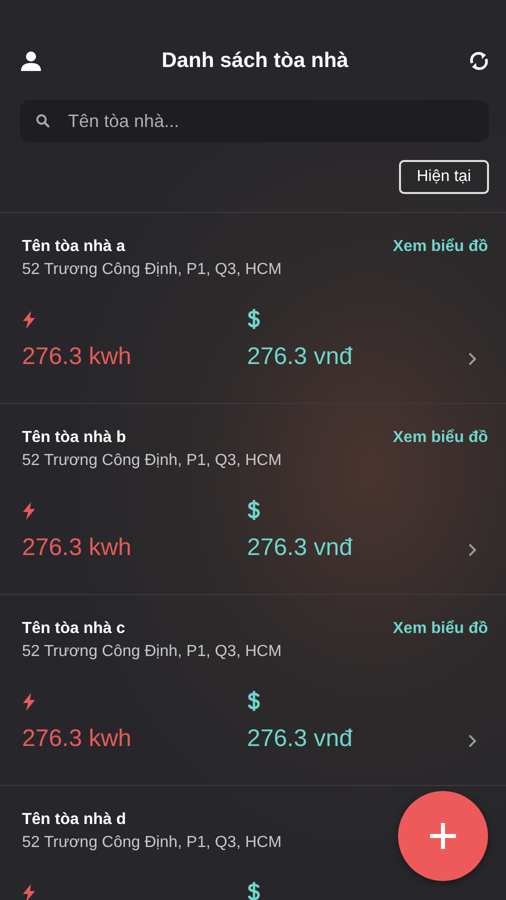 This screenshot has width=506, height=900. Describe the element at coordinates (255, 61) in the screenshot. I see `page-title: Danh sách tòa nhà` at that location.